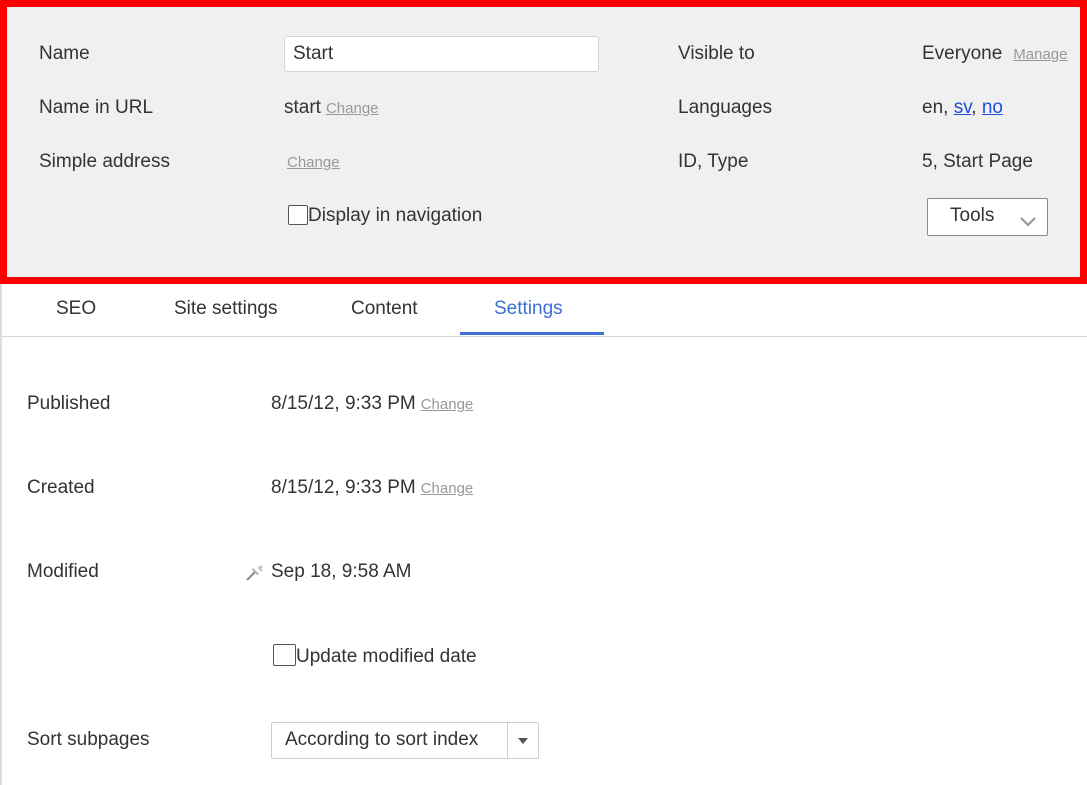 The height and width of the screenshot is (785, 1087). What do you see at coordinates (104, 161) in the screenshot?
I see `simple-address-label: Simple address` at bounding box center [104, 161].